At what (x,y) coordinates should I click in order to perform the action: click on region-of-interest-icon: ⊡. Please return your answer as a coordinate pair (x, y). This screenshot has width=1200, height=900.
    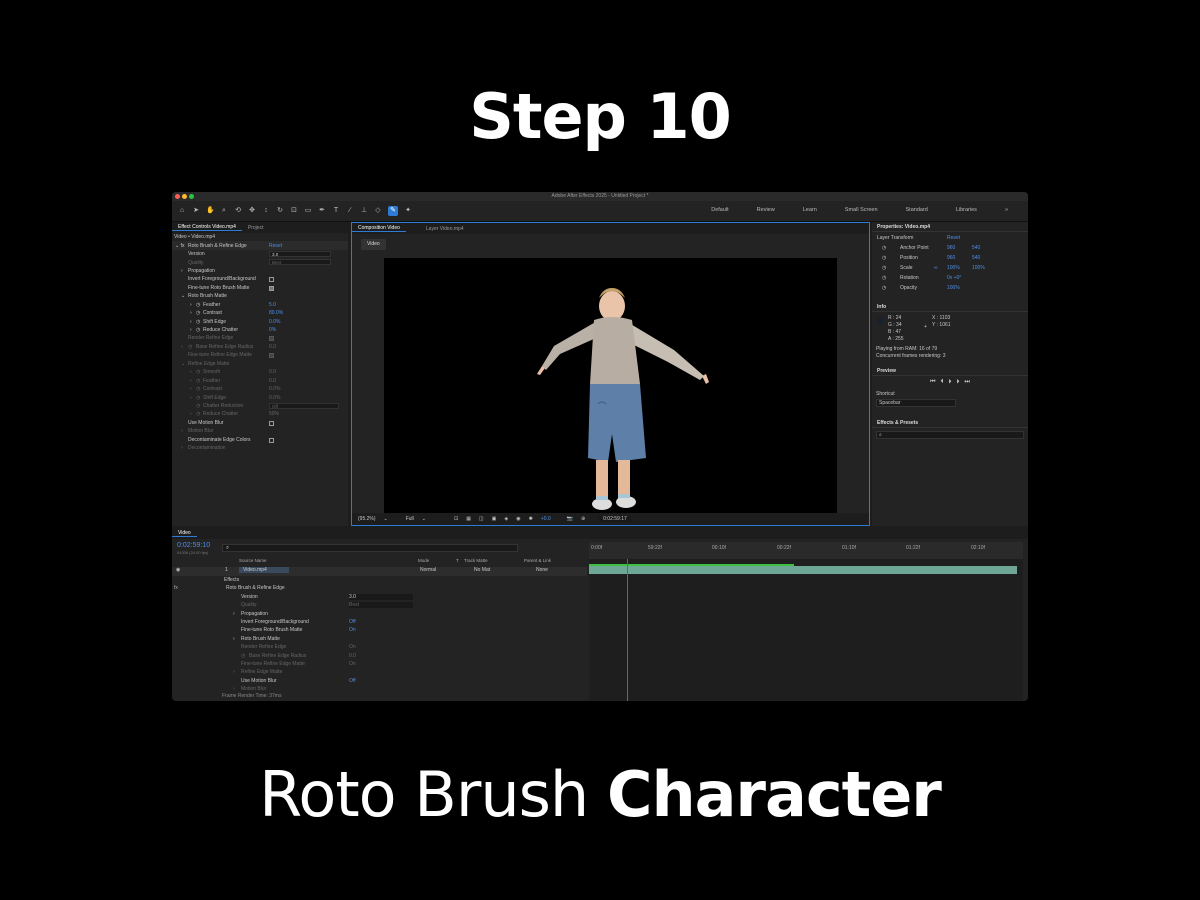
    Looking at the image, I should click on (456, 519).